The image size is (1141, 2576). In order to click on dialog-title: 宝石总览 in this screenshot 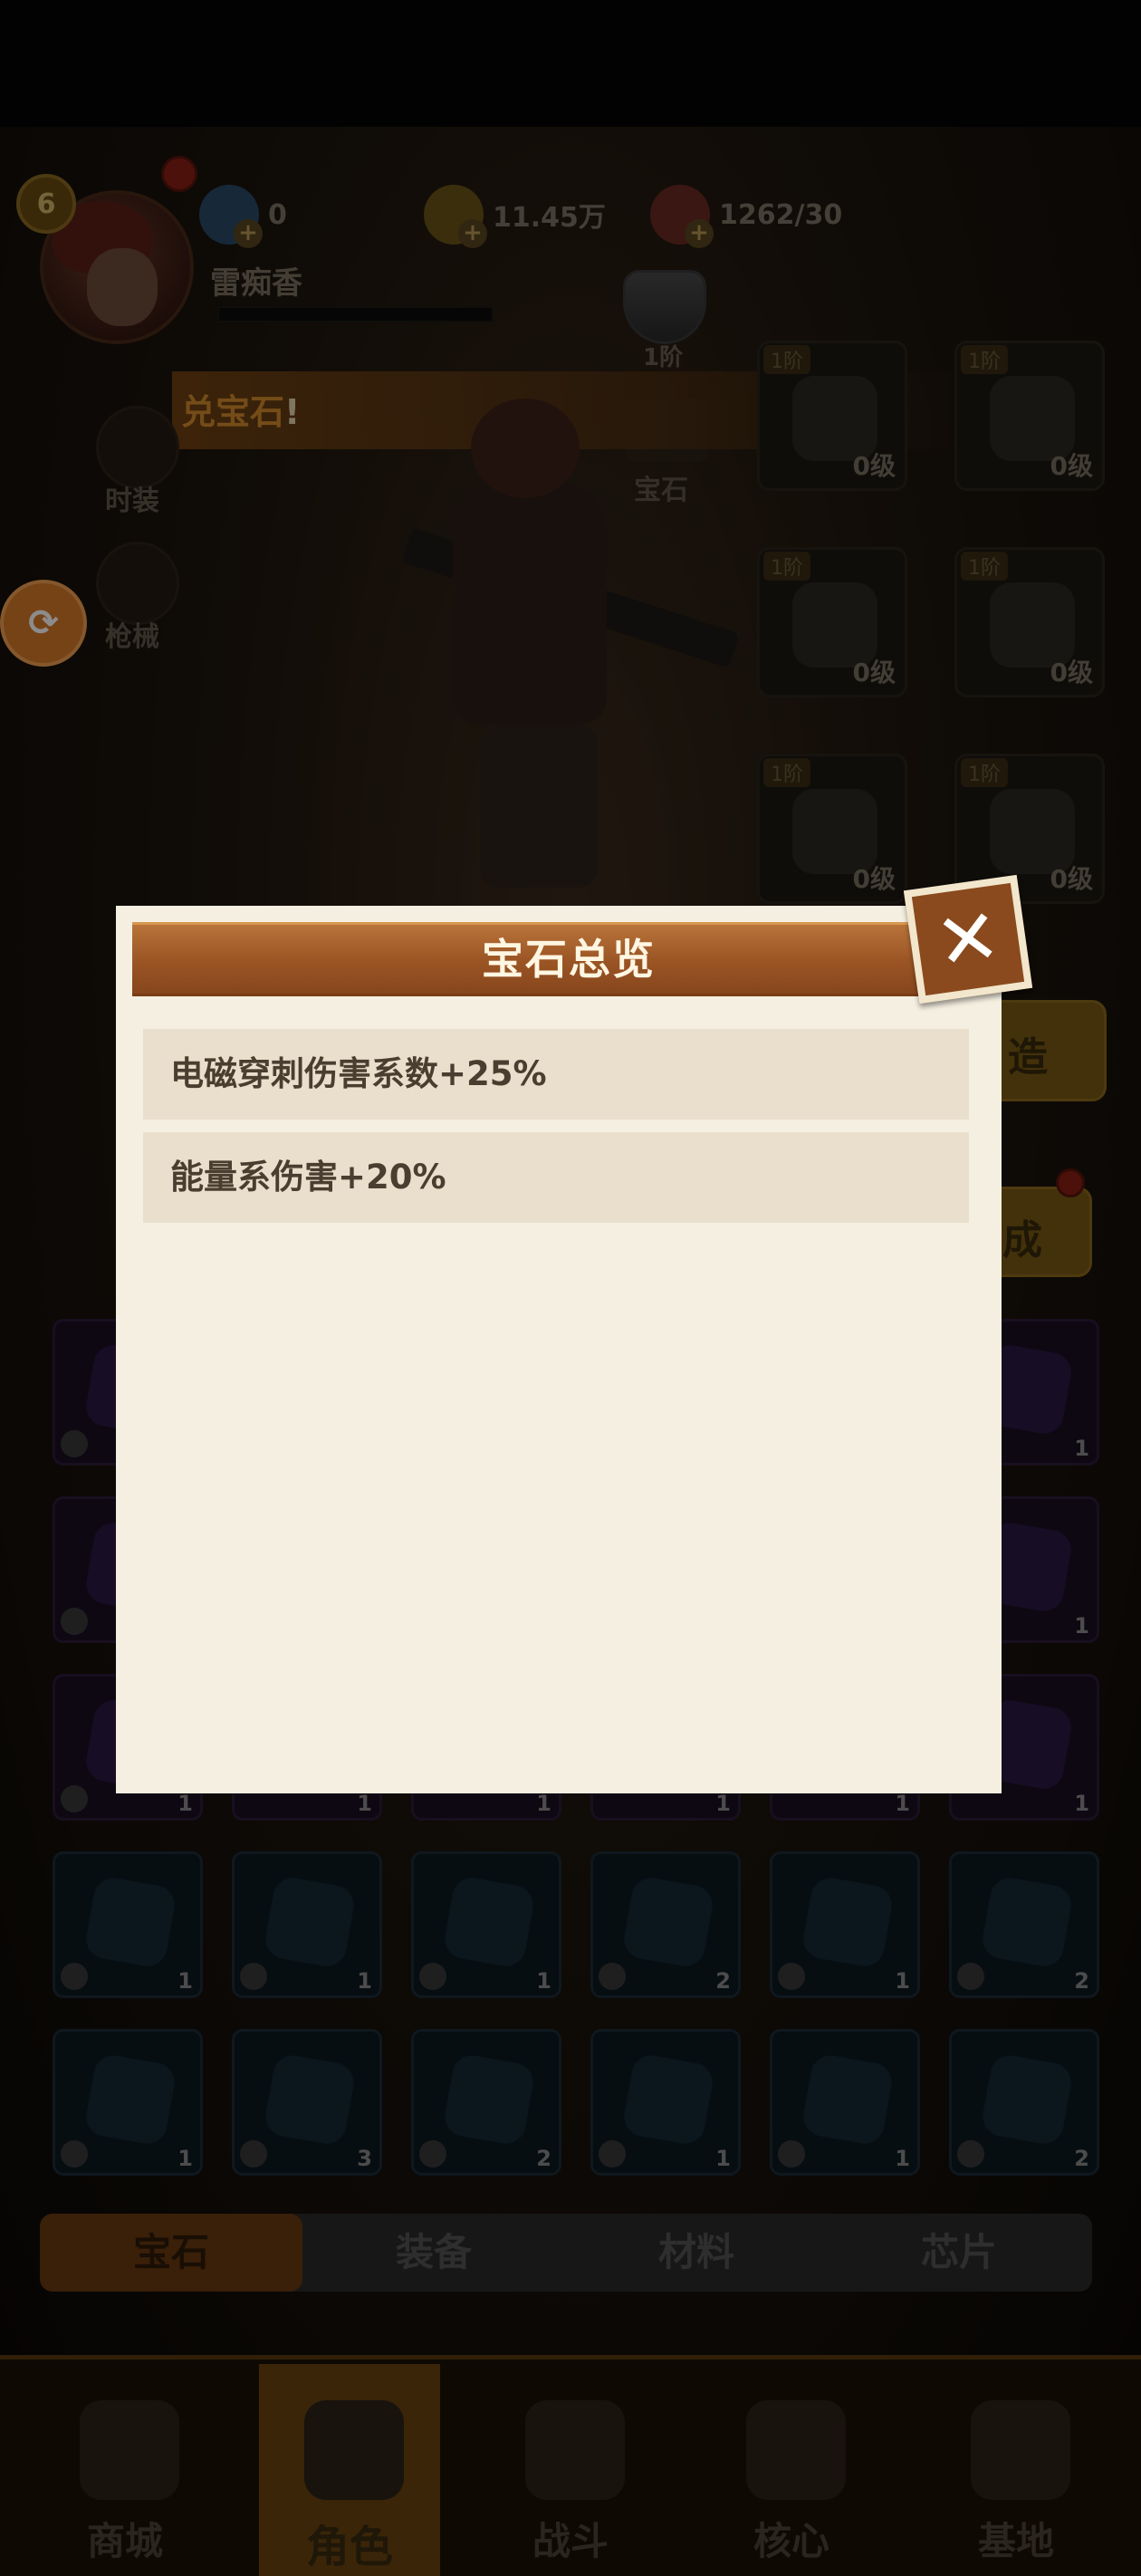, I will do `click(569, 959)`.